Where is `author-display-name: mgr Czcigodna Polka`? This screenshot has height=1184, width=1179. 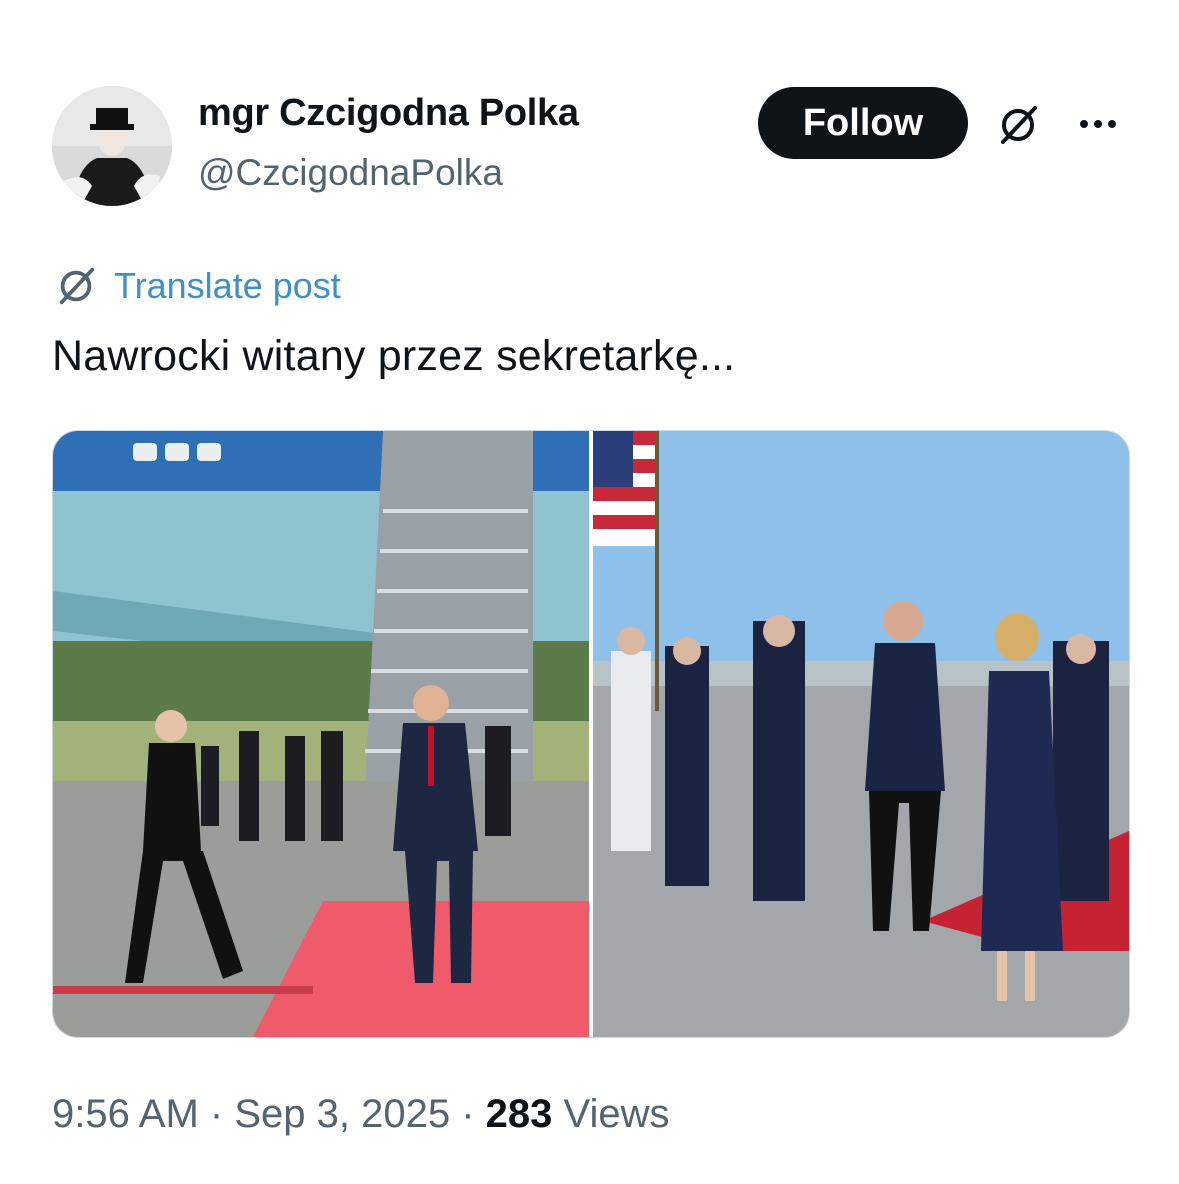 author-display-name: mgr Czcigodna Polka is located at coordinates (388, 113).